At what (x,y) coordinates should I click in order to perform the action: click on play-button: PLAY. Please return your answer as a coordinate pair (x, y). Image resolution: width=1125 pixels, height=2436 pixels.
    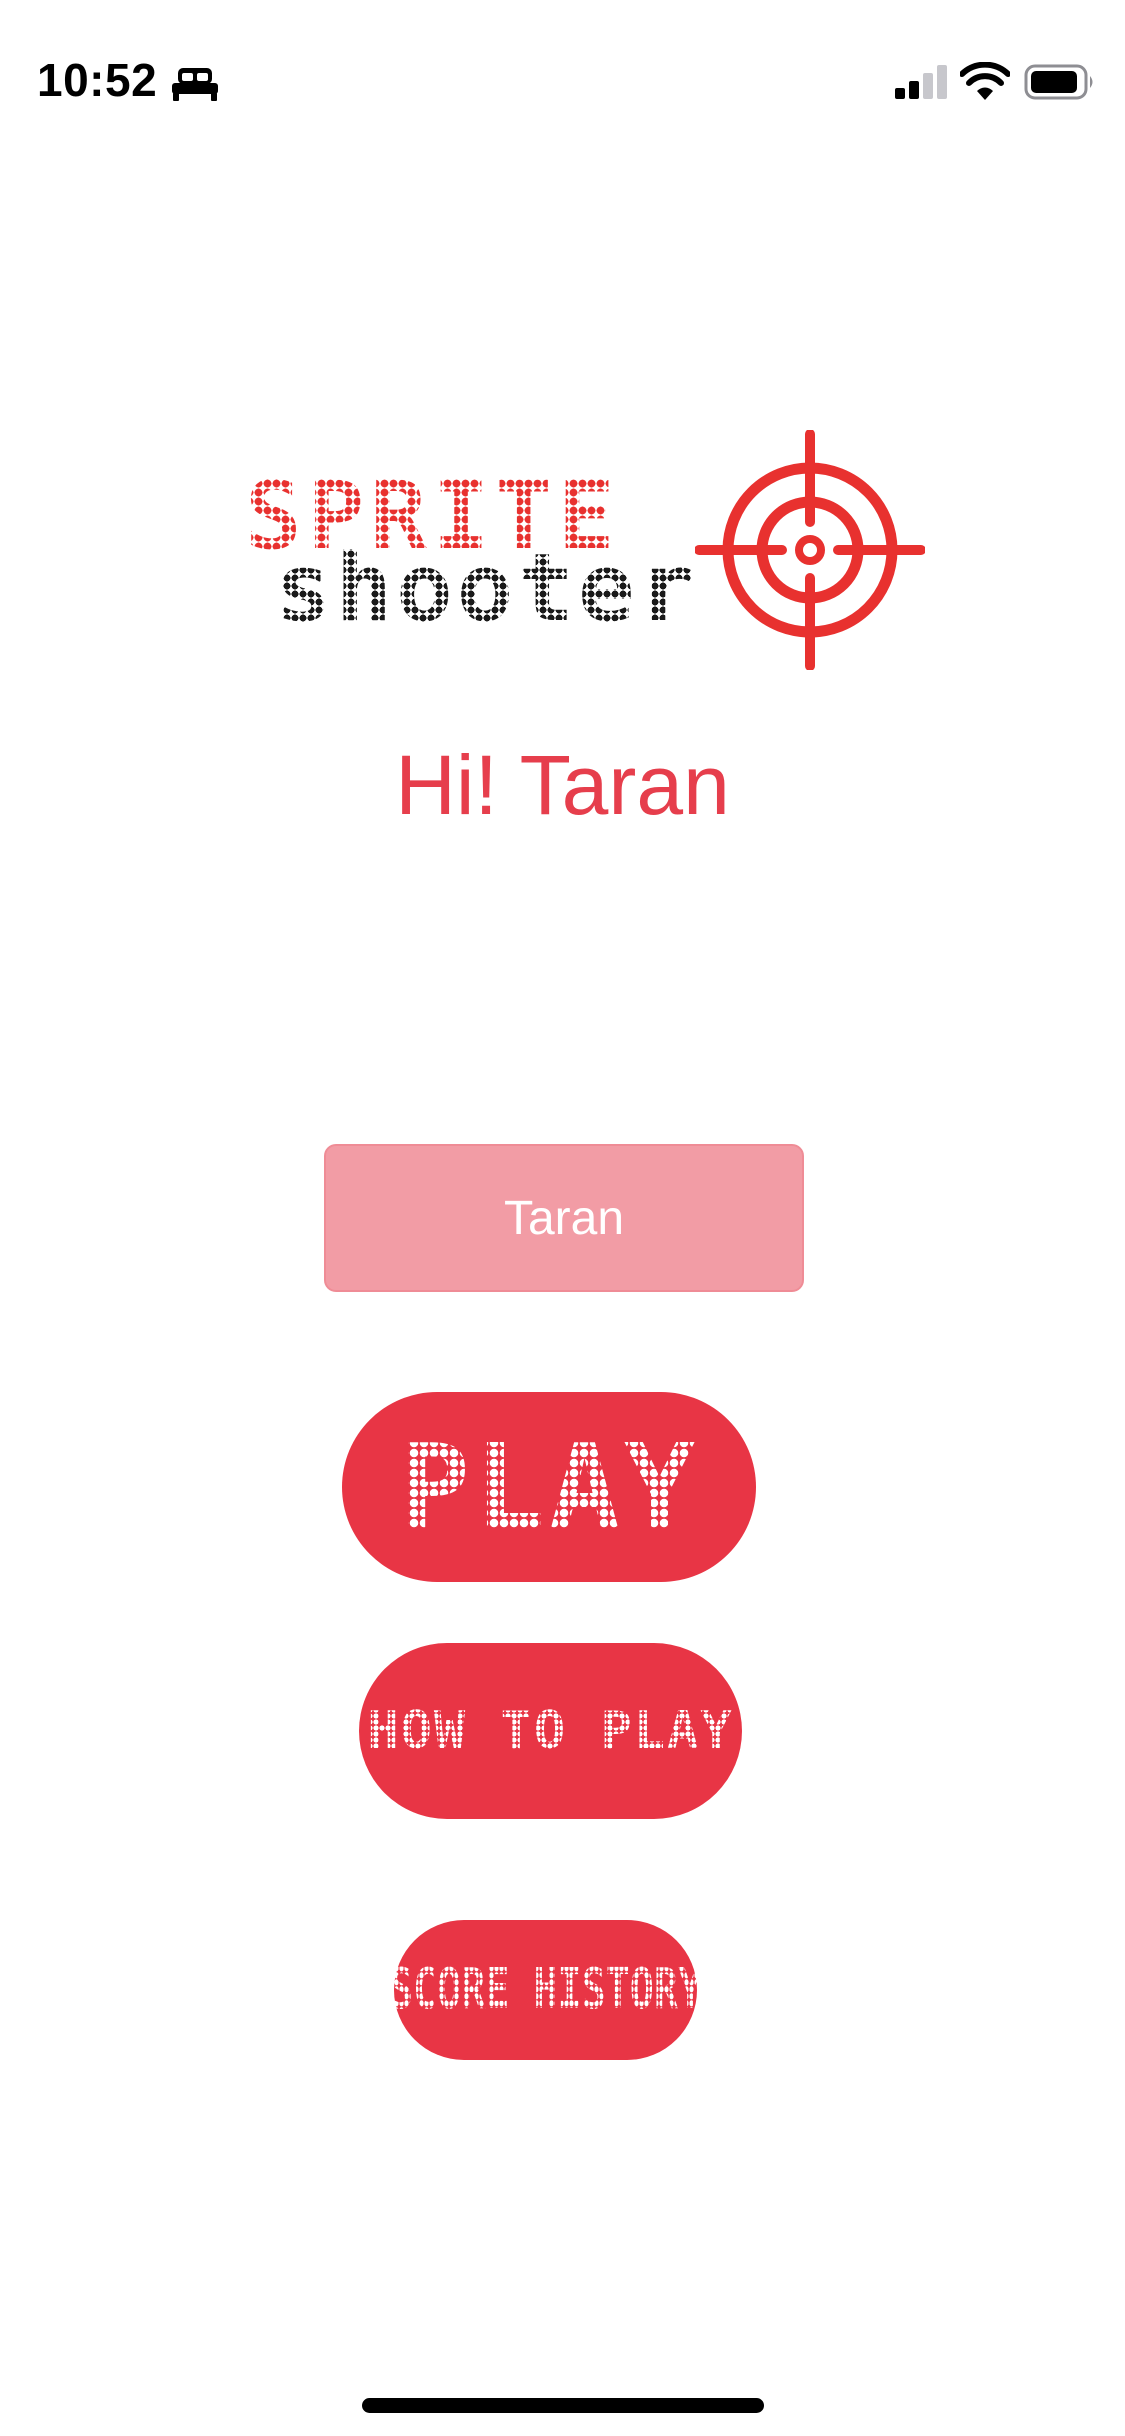
    Looking at the image, I should click on (549, 1487).